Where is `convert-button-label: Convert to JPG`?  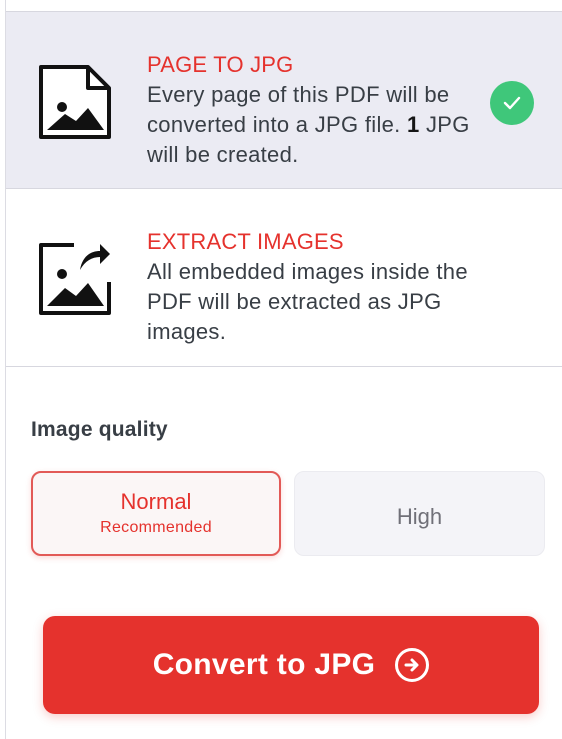 convert-button-label: Convert to JPG is located at coordinates (264, 664).